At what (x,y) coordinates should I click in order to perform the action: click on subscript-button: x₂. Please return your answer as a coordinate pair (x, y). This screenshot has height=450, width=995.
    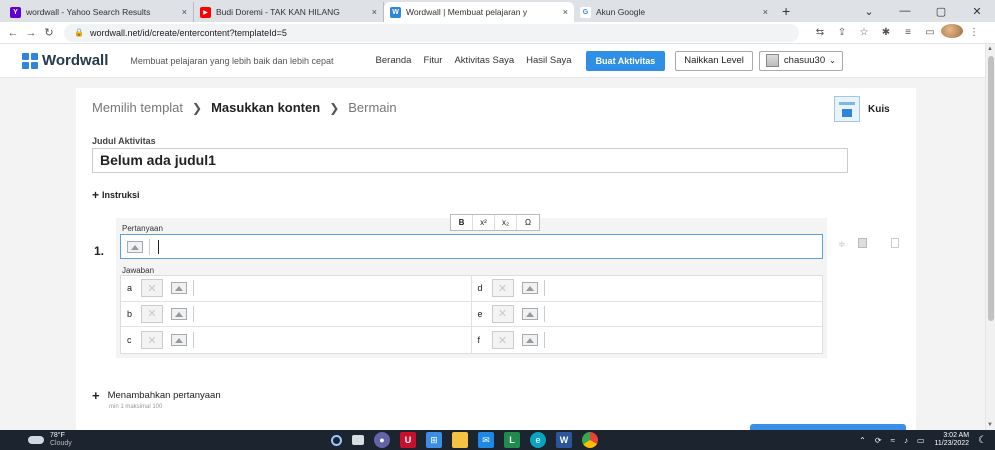
    Looking at the image, I should click on (506, 222).